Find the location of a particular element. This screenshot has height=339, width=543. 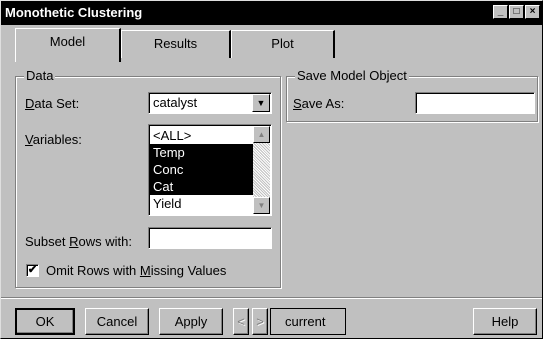

variables-scrollbar: ▲ ▼ is located at coordinates (261, 170).